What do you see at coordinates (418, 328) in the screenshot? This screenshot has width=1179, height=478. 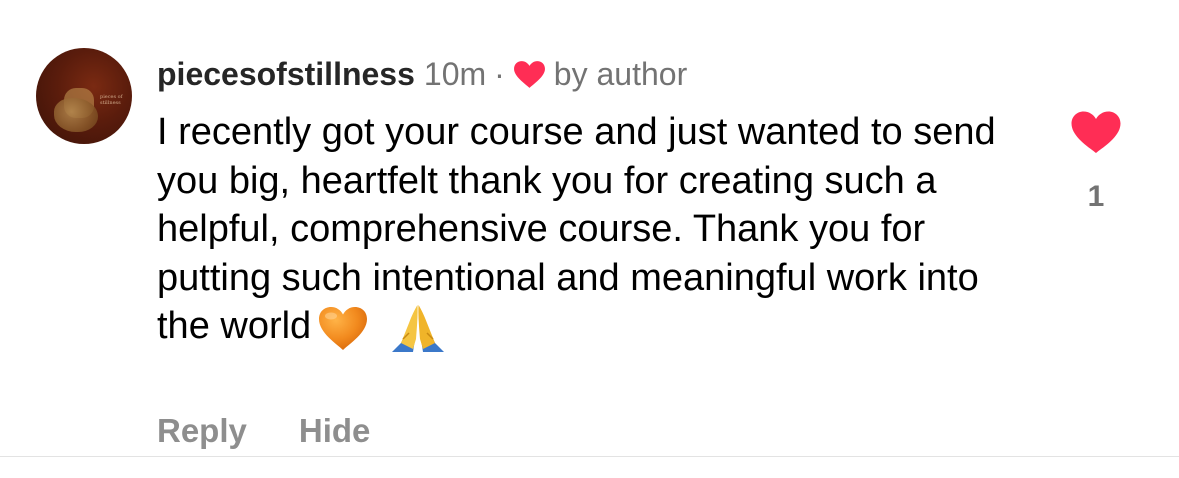 I see `folded-hands-emoji` at bounding box center [418, 328].